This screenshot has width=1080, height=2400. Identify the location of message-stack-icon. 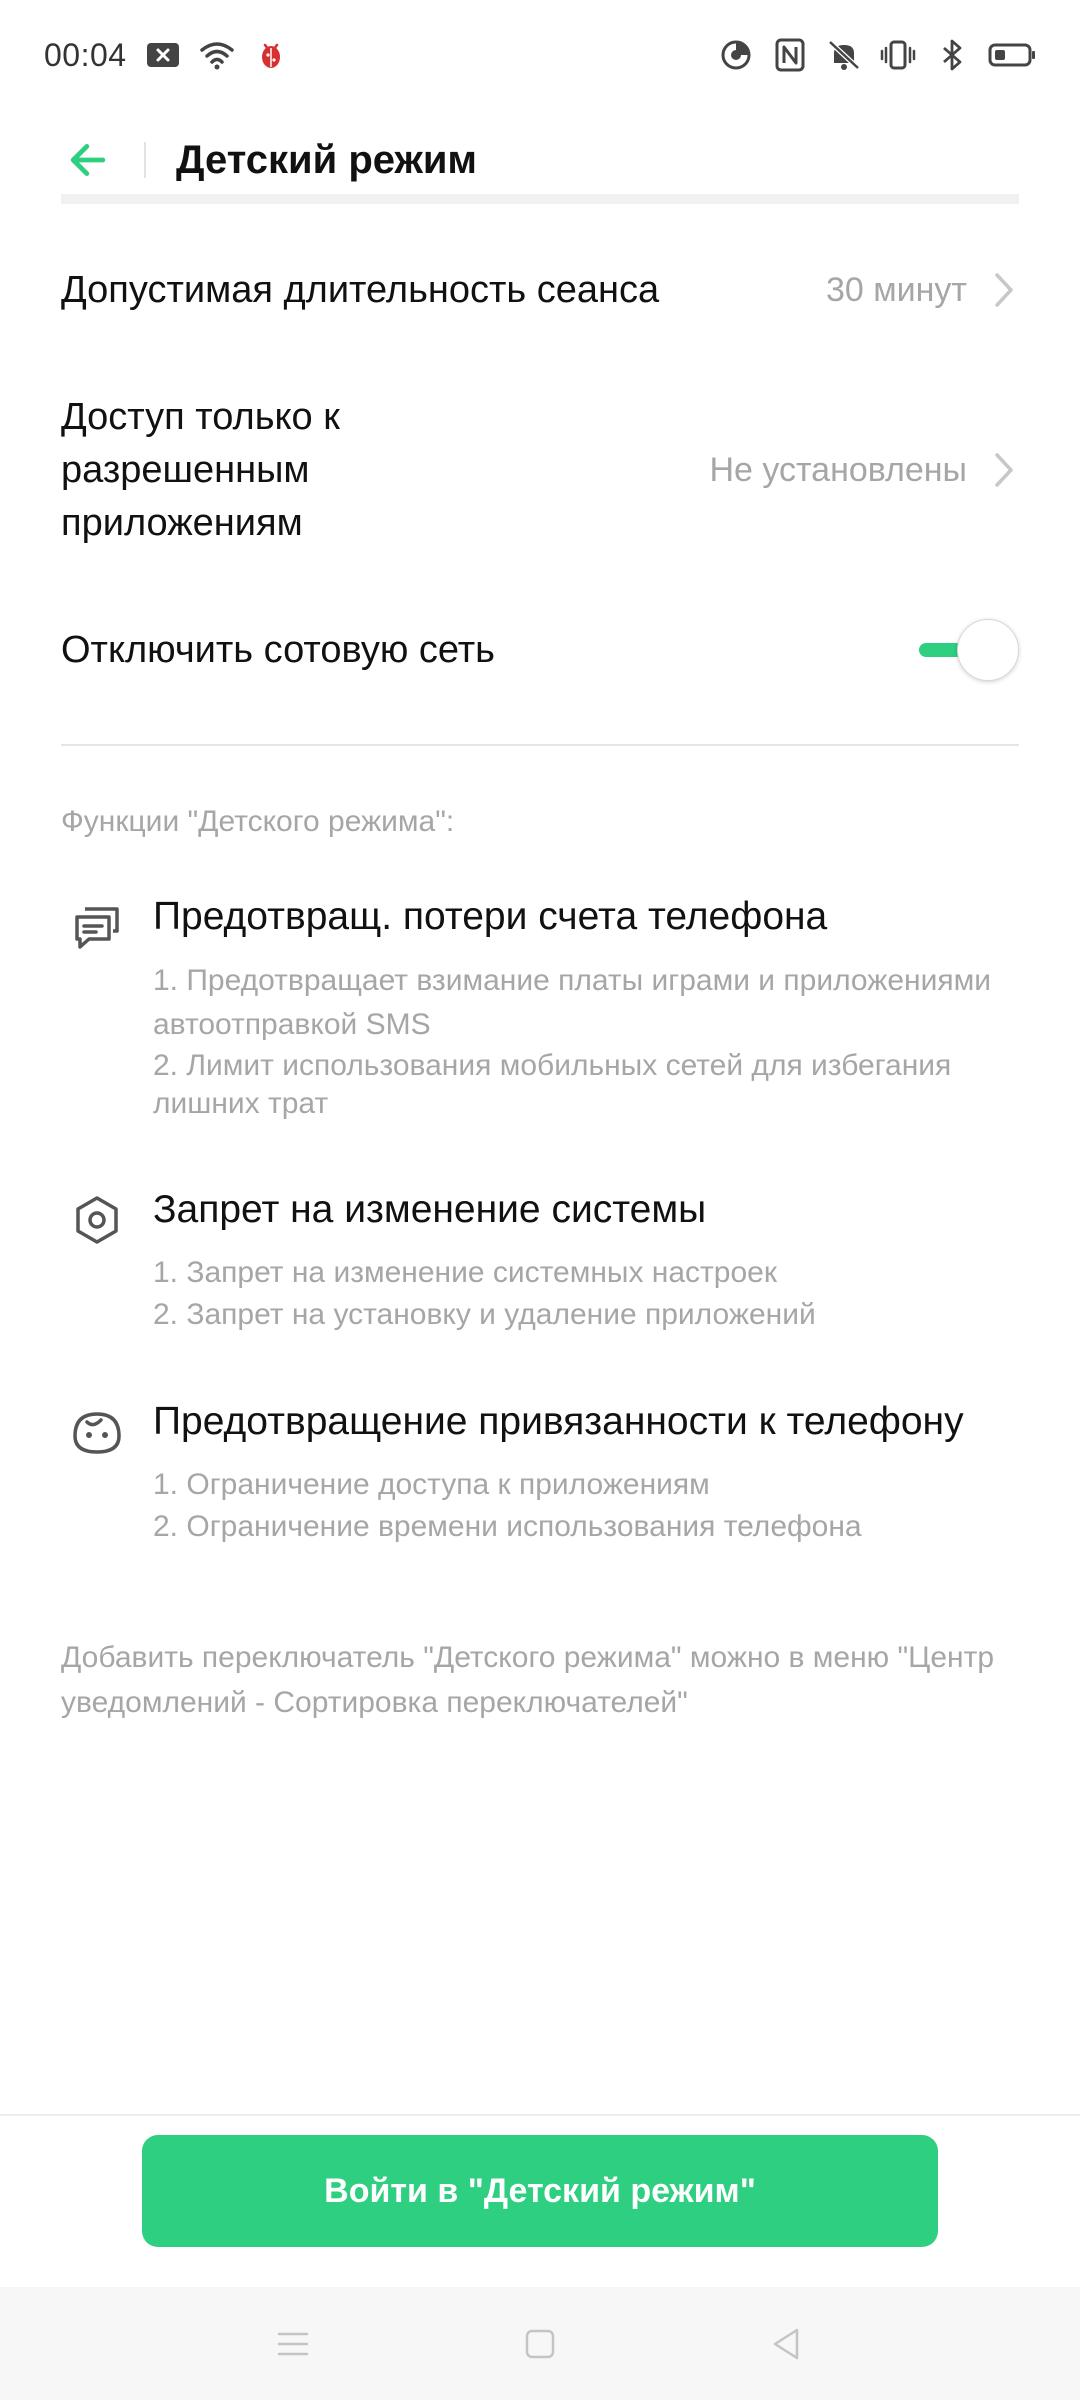
(97, 927).